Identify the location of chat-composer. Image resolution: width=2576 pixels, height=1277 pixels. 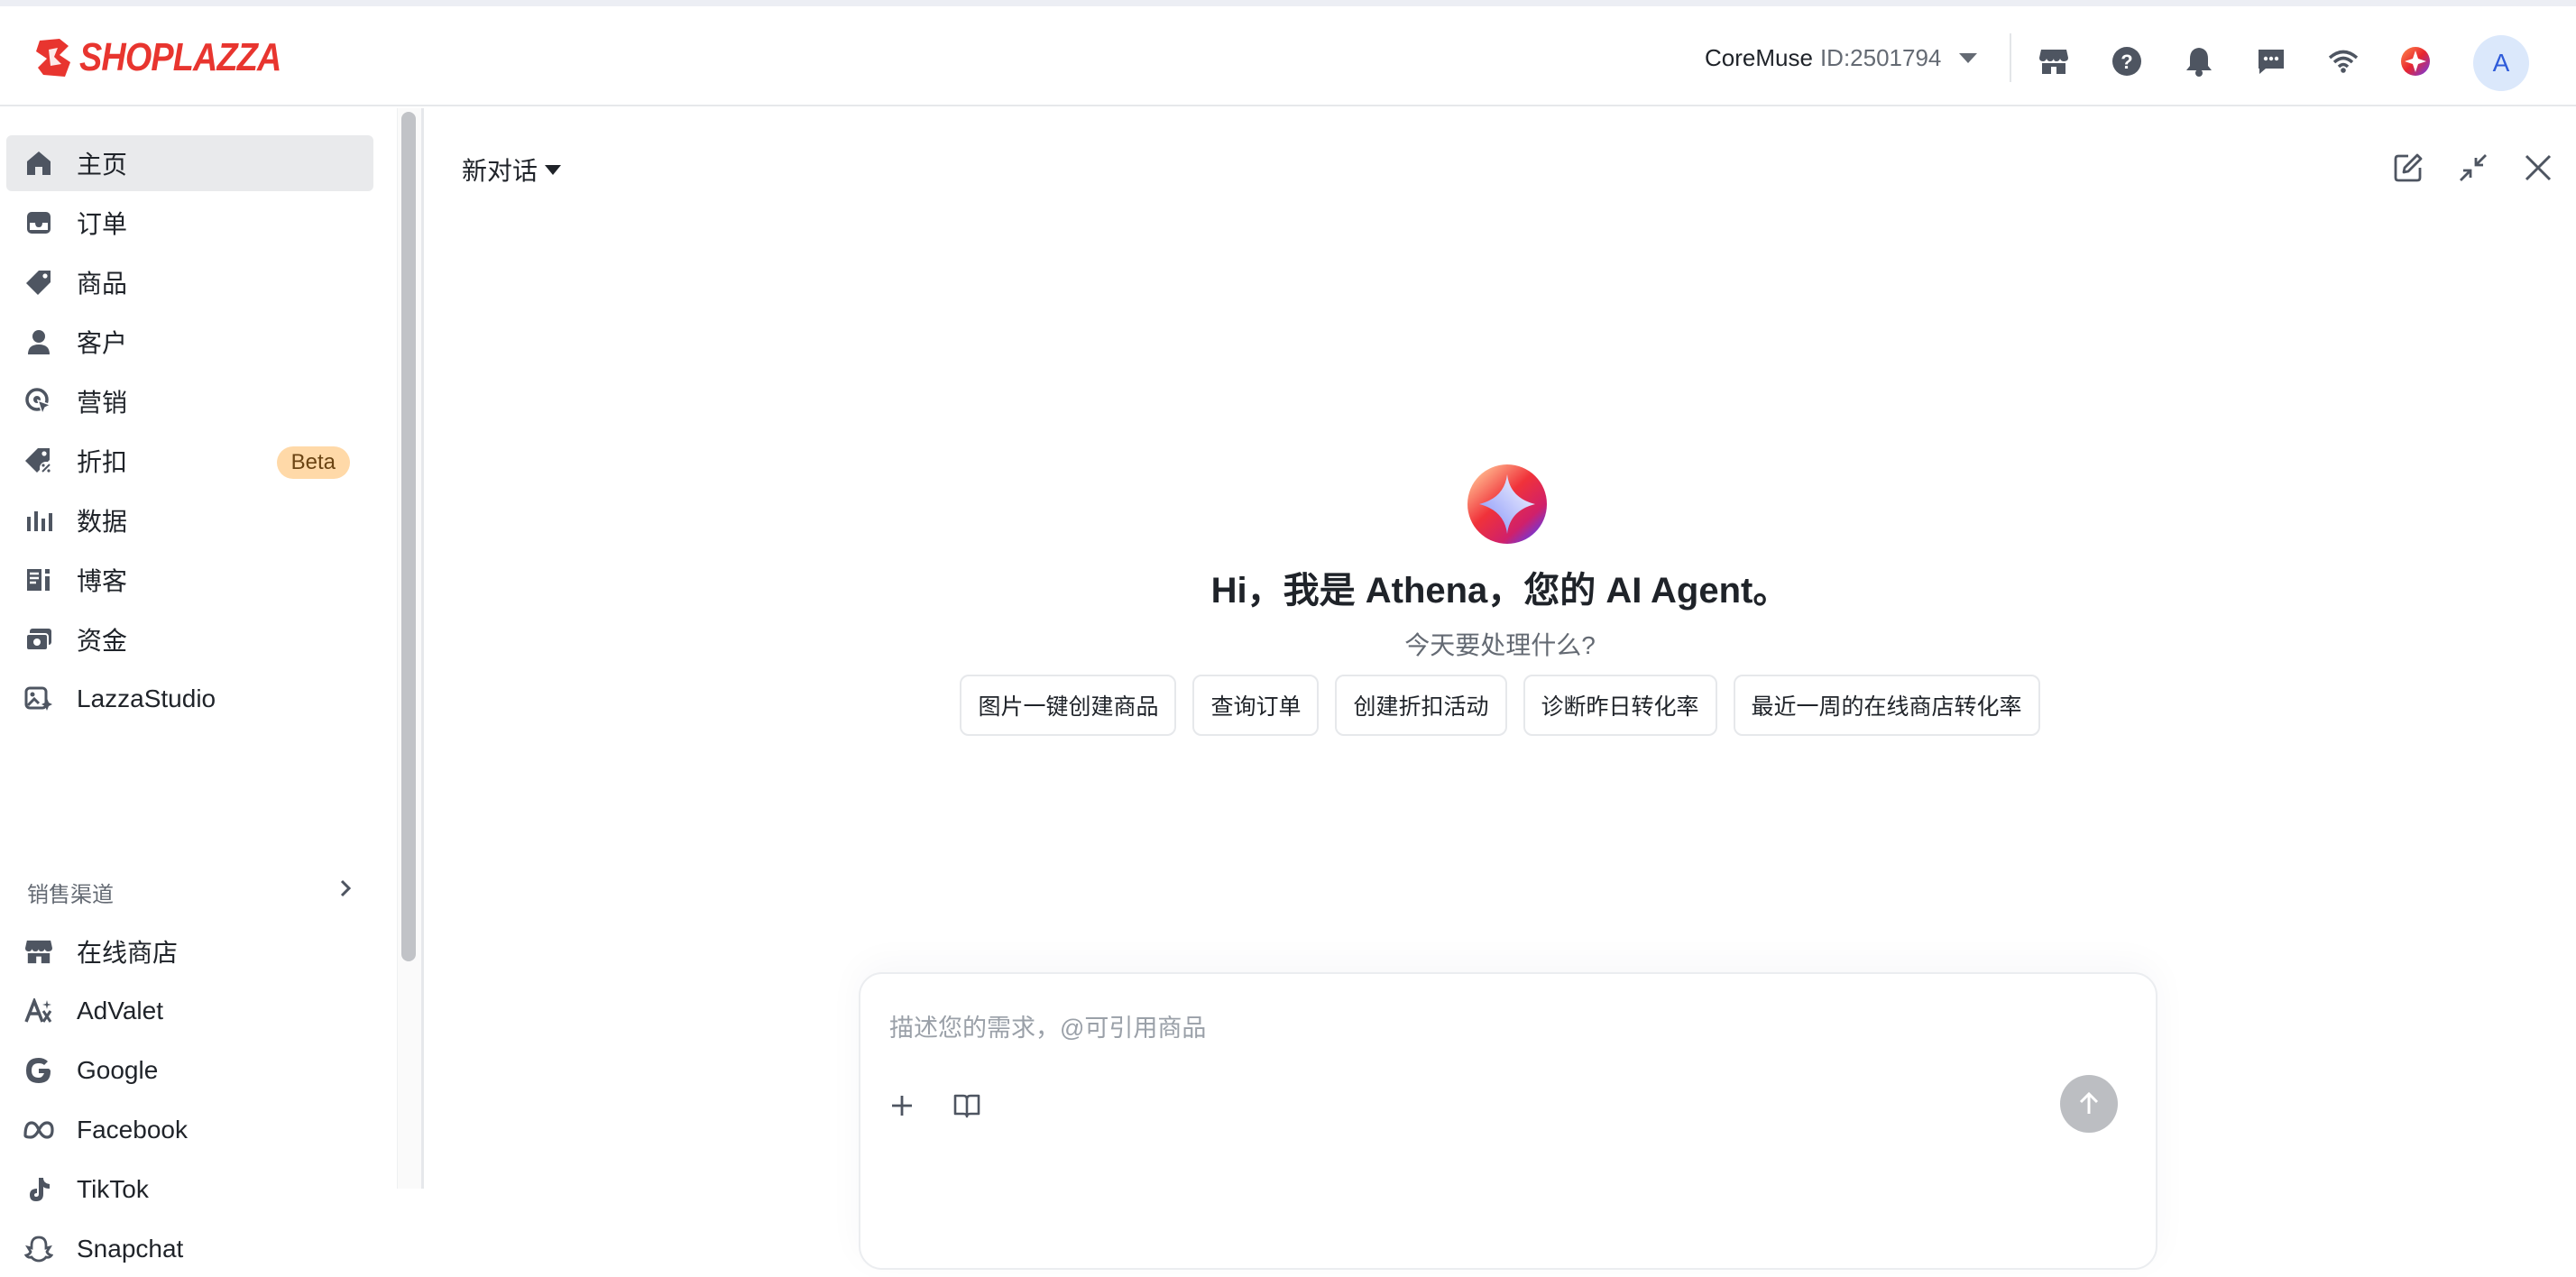
(1508, 1121).